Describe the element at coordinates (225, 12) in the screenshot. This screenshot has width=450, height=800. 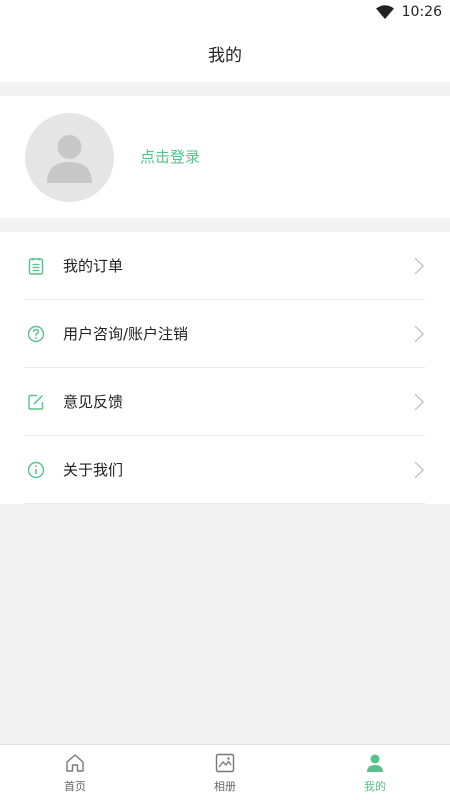
I see `status-bar: 10:26` at that location.